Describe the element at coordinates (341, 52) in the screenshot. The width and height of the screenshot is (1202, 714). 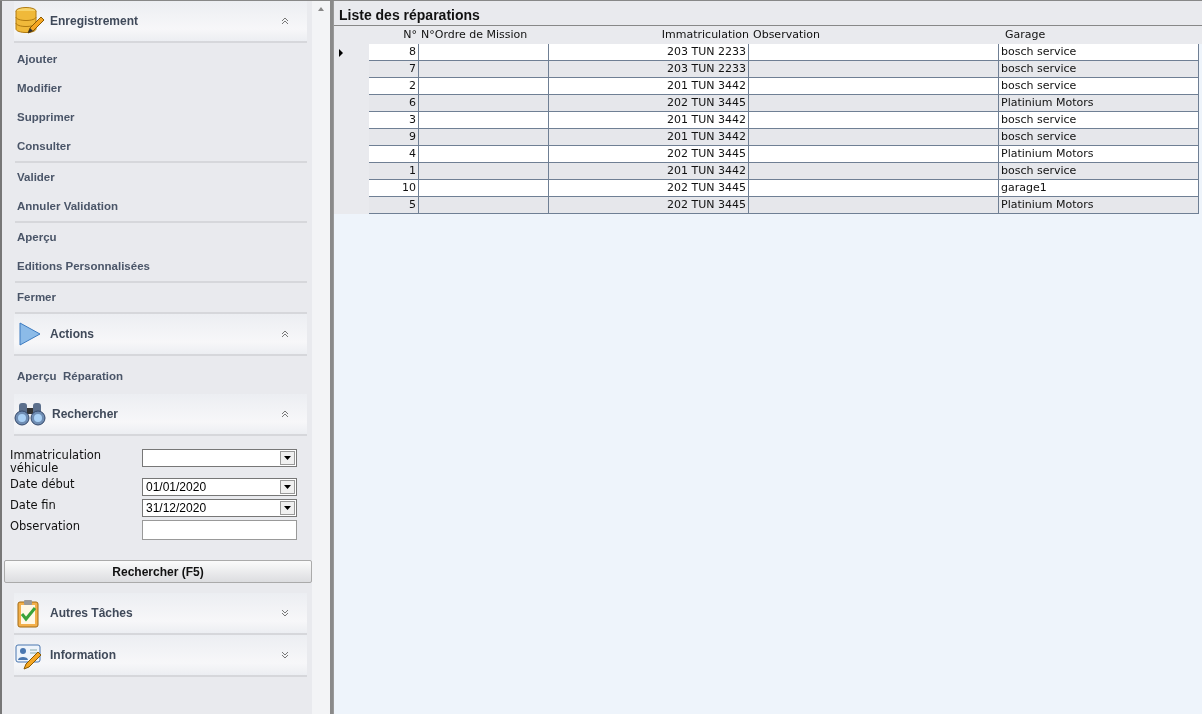
I see `row-pointer-icon` at that location.